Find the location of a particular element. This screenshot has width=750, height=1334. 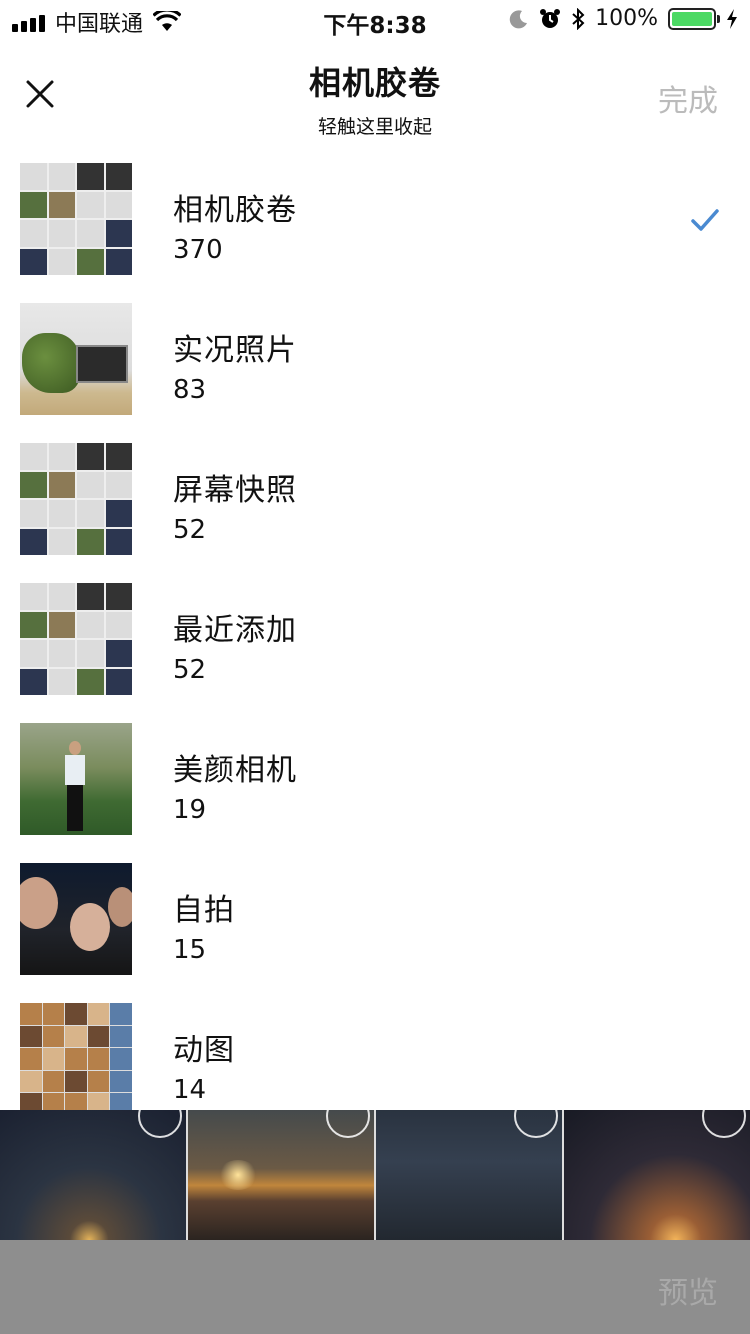

page-title: 相机胶卷 is located at coordinates (374, 83).